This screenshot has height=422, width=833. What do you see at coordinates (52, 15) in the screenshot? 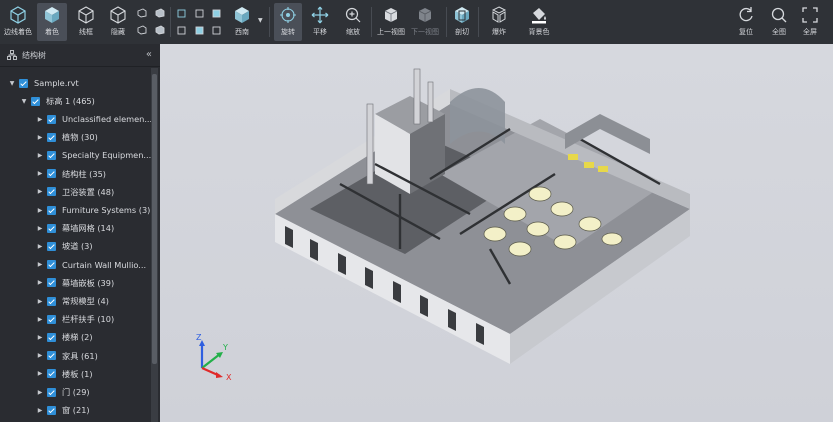
I see `shaded-cube-icon` at bounding box center [52, 15].